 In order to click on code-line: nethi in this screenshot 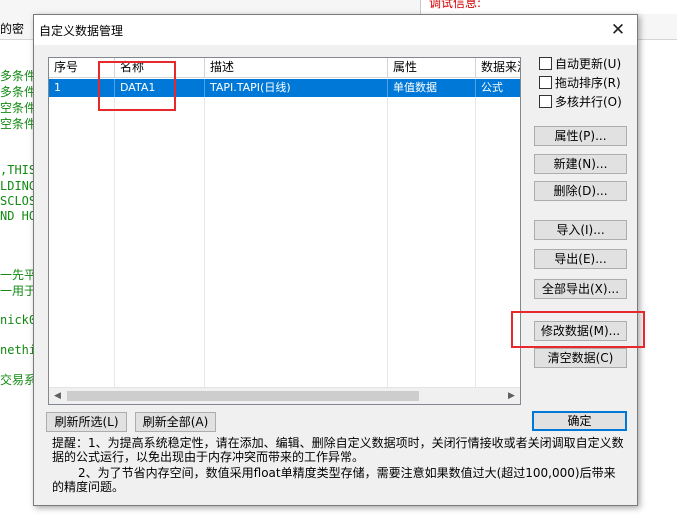, I will do `click(18, 350)`.